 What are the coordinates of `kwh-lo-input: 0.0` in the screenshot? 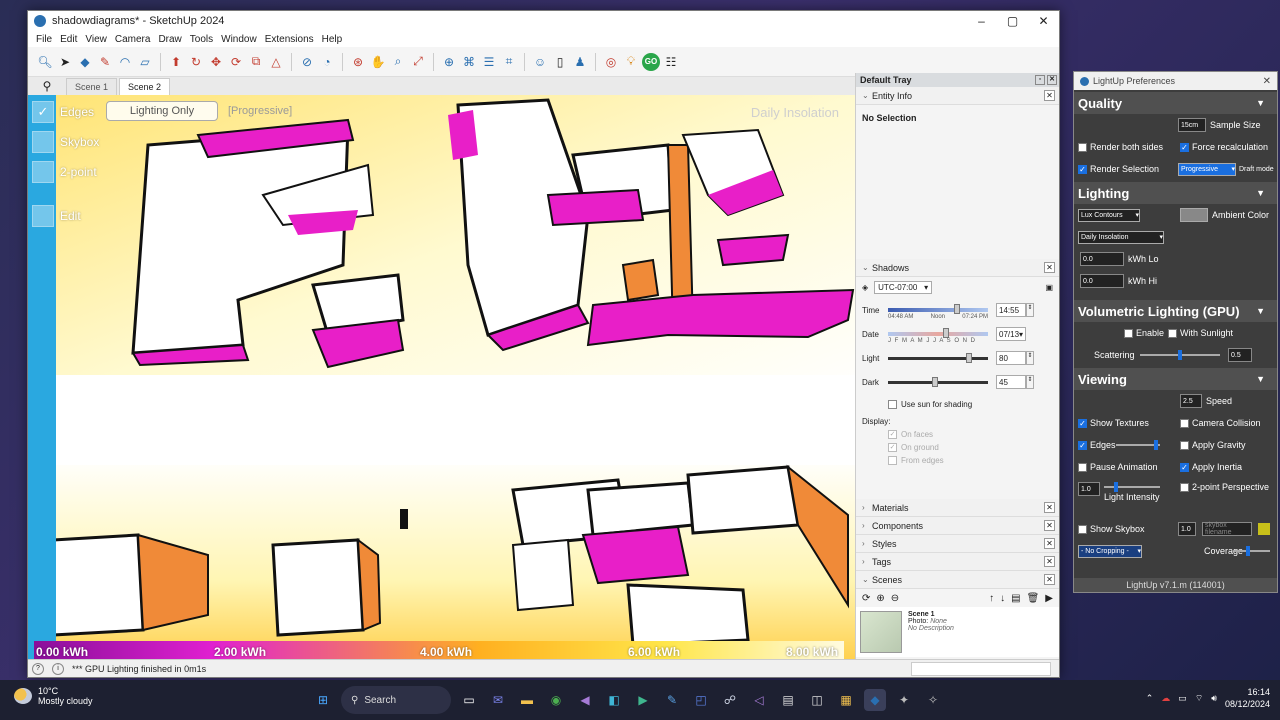 It's located at (1102, 259).